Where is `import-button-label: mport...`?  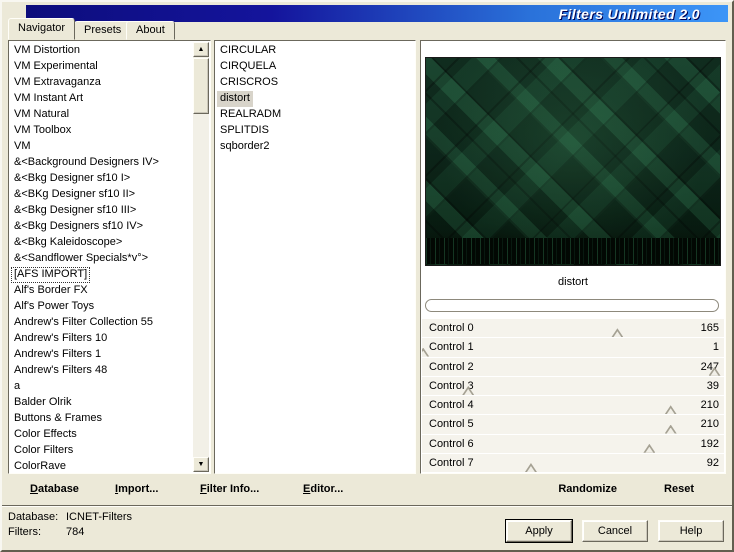
import-button-label: mport... is located at coordinates (138, 489).